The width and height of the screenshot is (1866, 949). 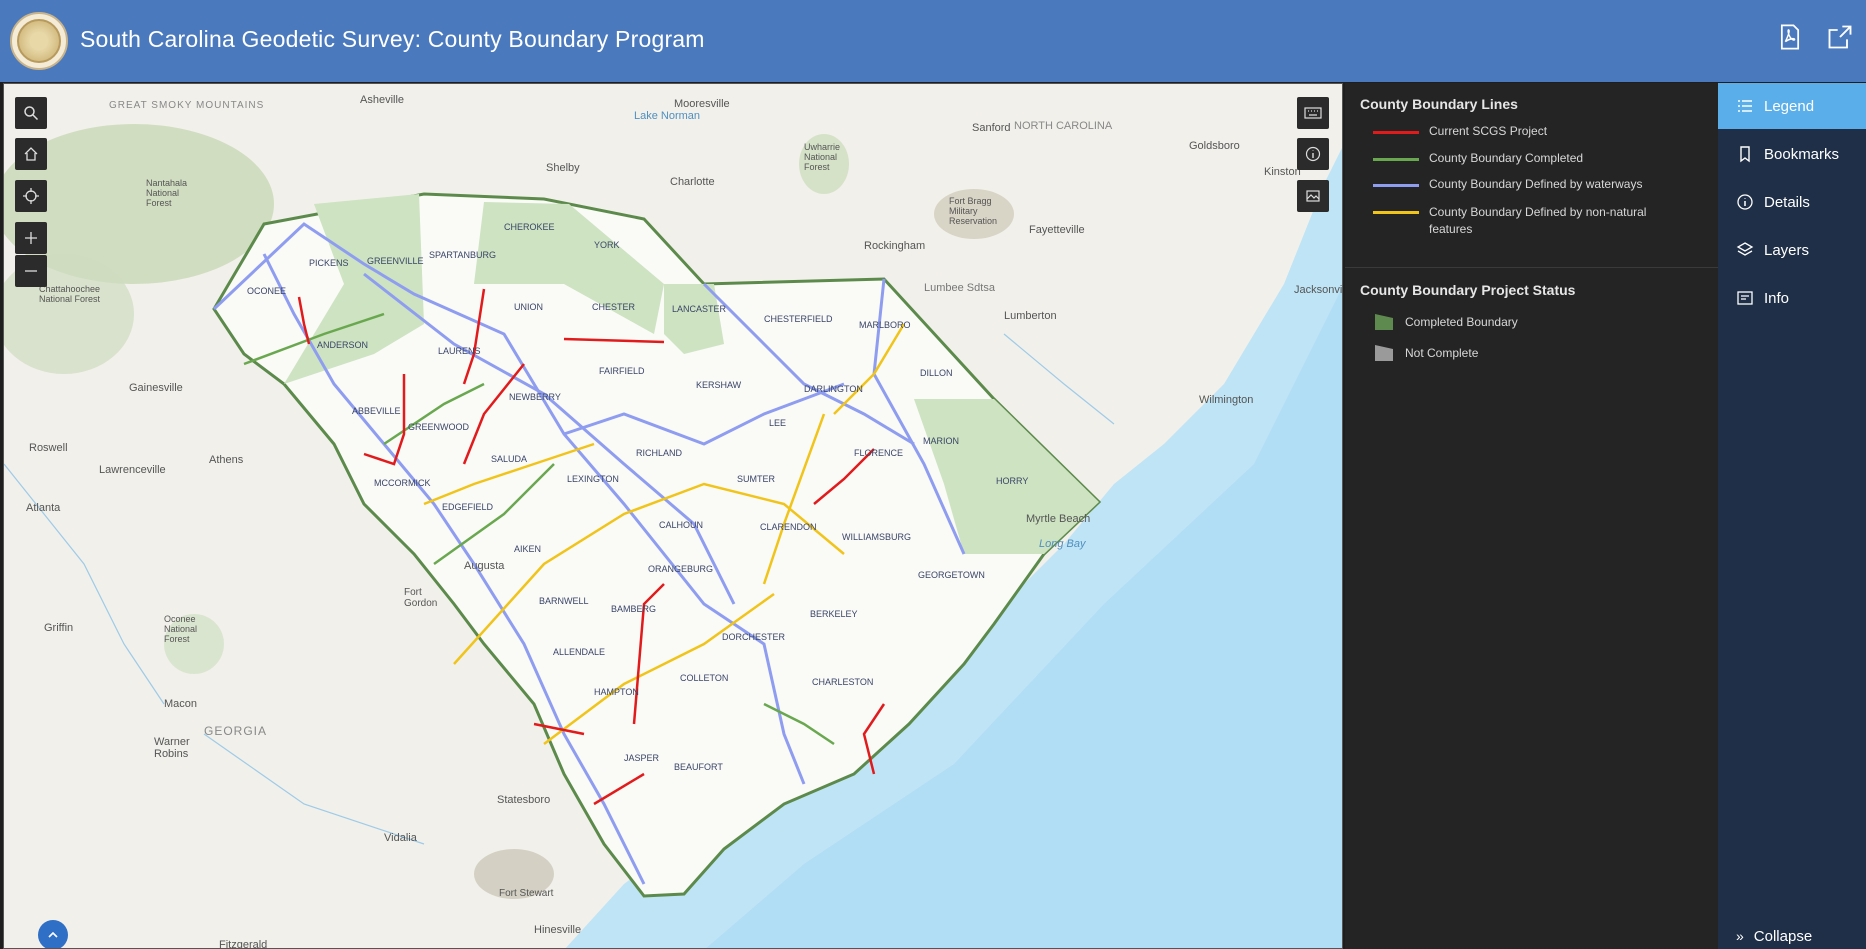 What do you see at coordinates (681, 525) in the screenshot?
I see `county-label: CALHOUN` at bounding box center [681, 525].